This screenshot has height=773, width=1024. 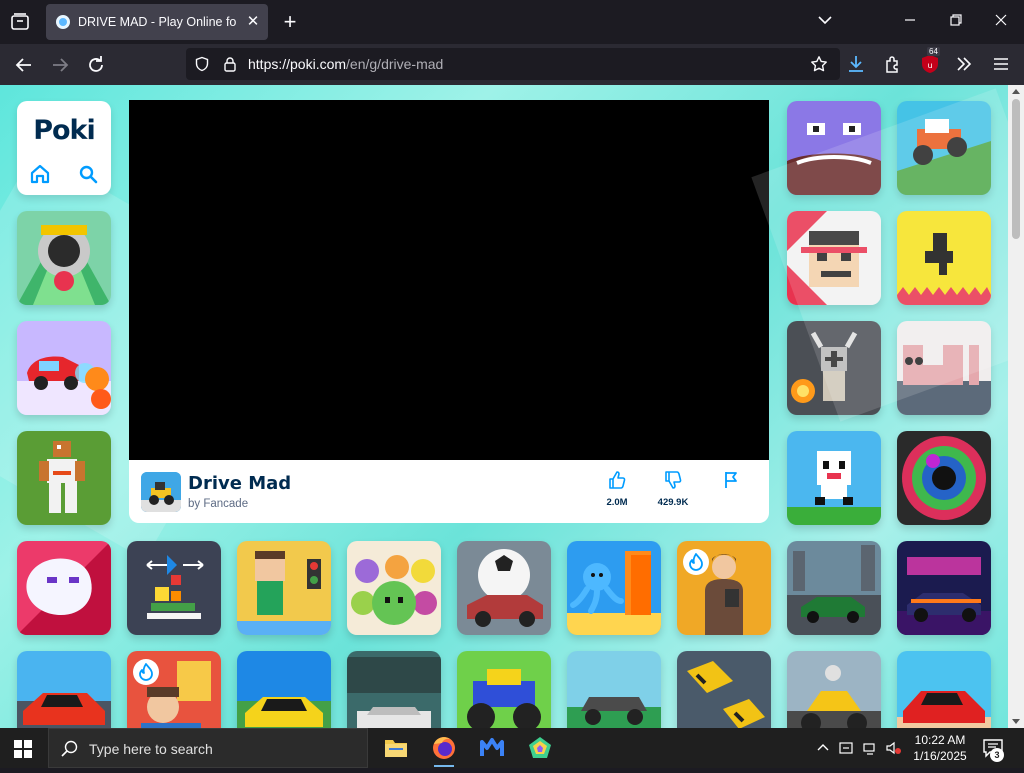 I want to click on volume-muted-icon, so click(x=893, y=748).